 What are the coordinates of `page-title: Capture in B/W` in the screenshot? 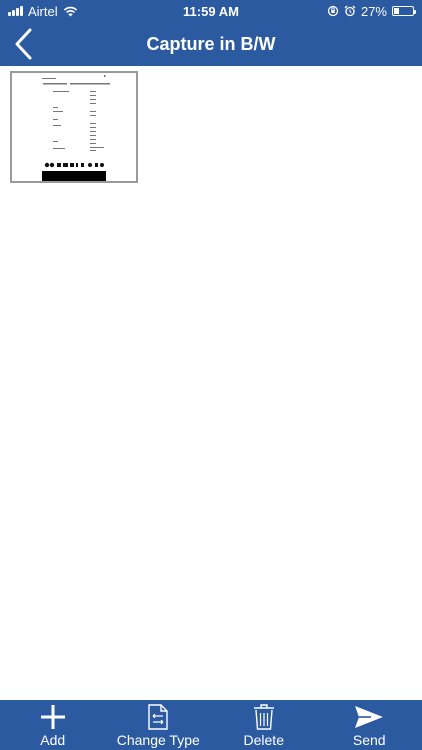 It's located at (211, 43).